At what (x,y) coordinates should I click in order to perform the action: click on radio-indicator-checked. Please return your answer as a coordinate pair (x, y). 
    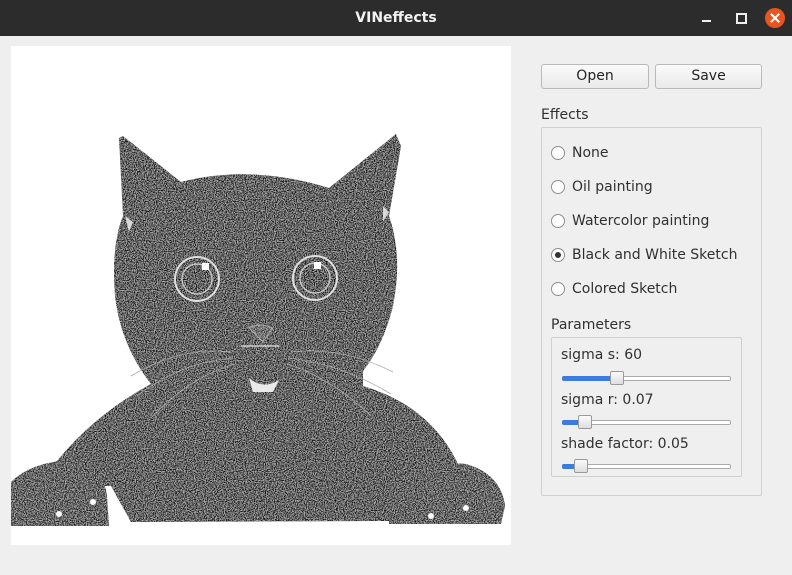
    Looking at the image, I should click on (558, 255).